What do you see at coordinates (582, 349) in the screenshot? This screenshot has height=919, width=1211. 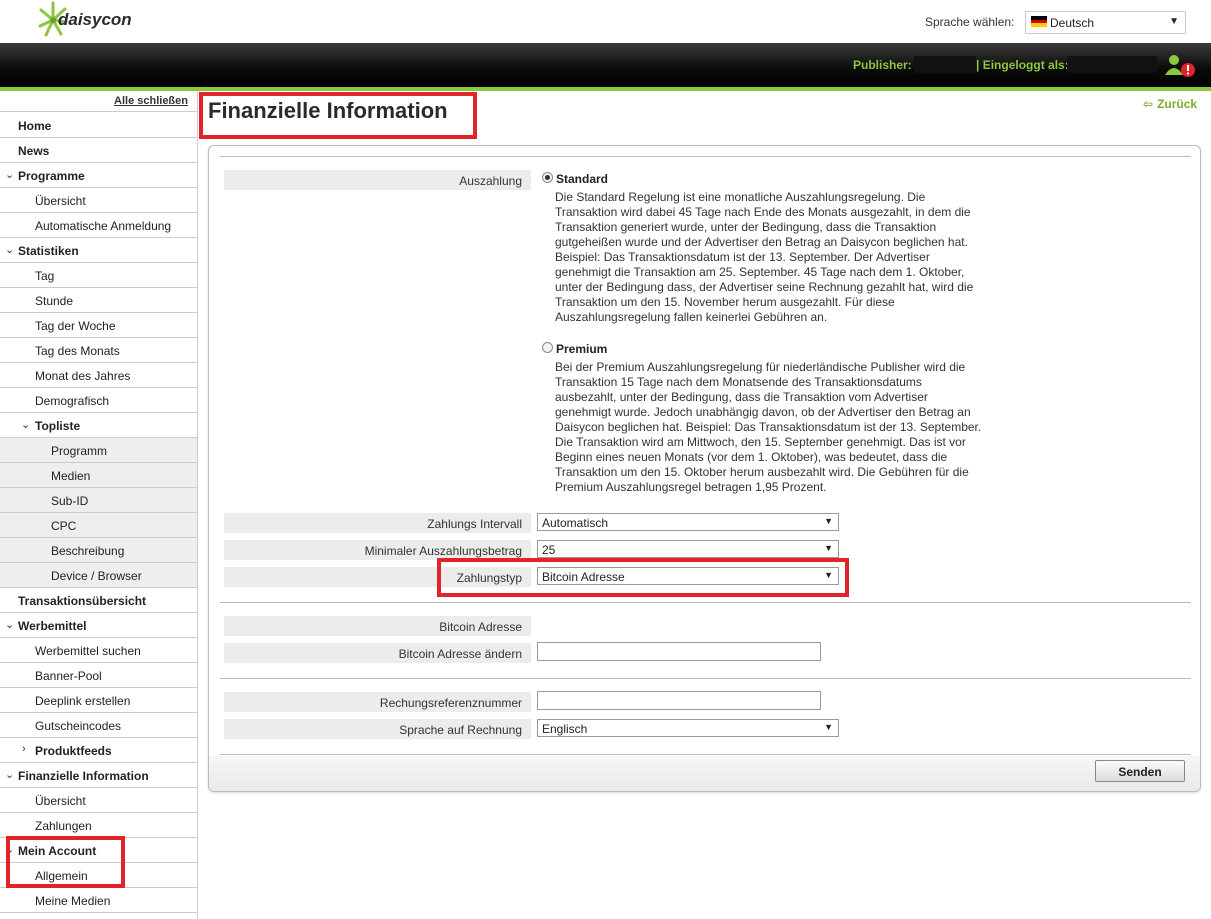 I see `premium-title: Premium` at bounding box center [582, 349].